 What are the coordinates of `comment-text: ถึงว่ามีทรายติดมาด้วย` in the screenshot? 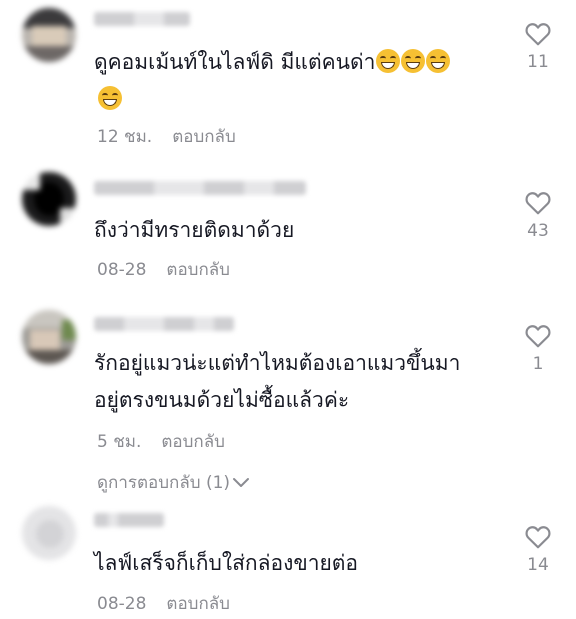 It's located at (194, 230).